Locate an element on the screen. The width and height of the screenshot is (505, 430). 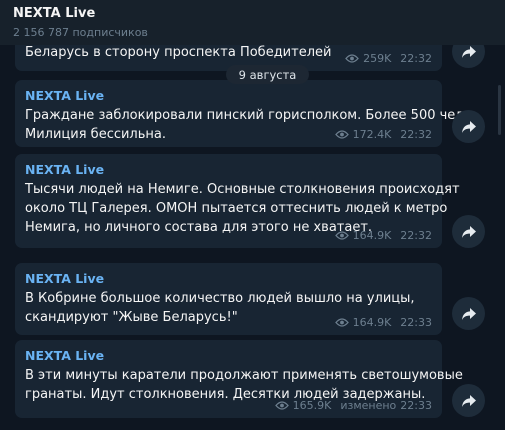
subscriber-count: 2 156 787 подписчиков is located at coordinates (80, 32).